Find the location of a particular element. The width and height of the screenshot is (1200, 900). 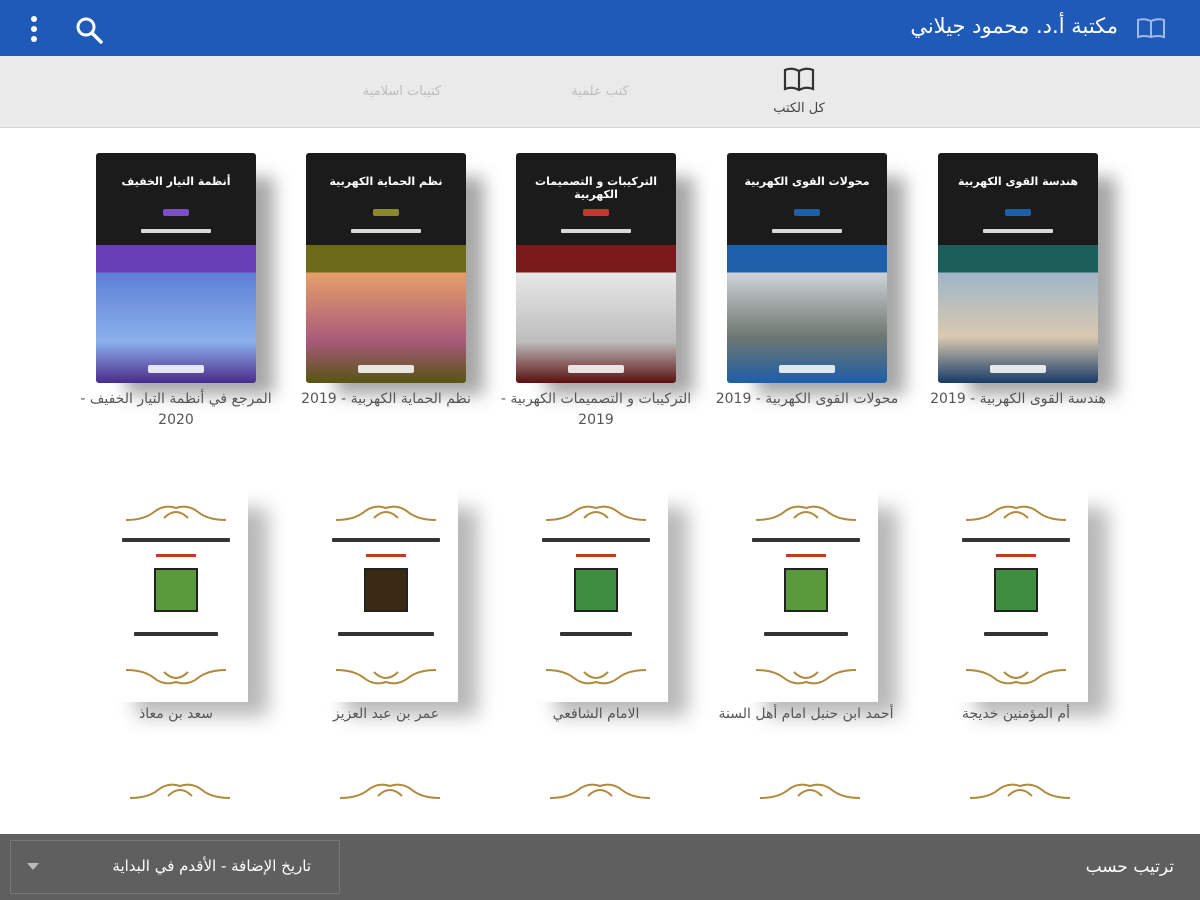

tab-all-books: كل الكتب is located at coordinates (799, 92).